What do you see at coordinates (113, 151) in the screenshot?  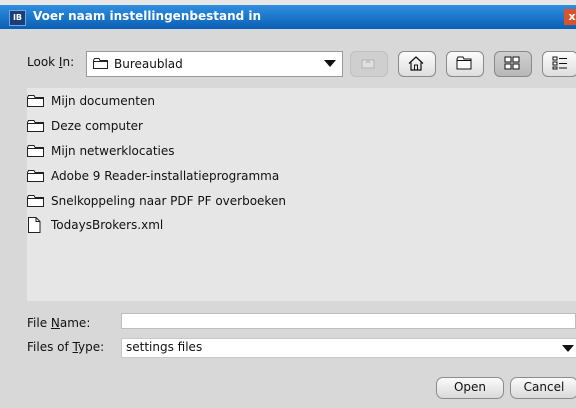 I see `file-name: Mijn netwerklocaties` at bounding box center [113, 151].